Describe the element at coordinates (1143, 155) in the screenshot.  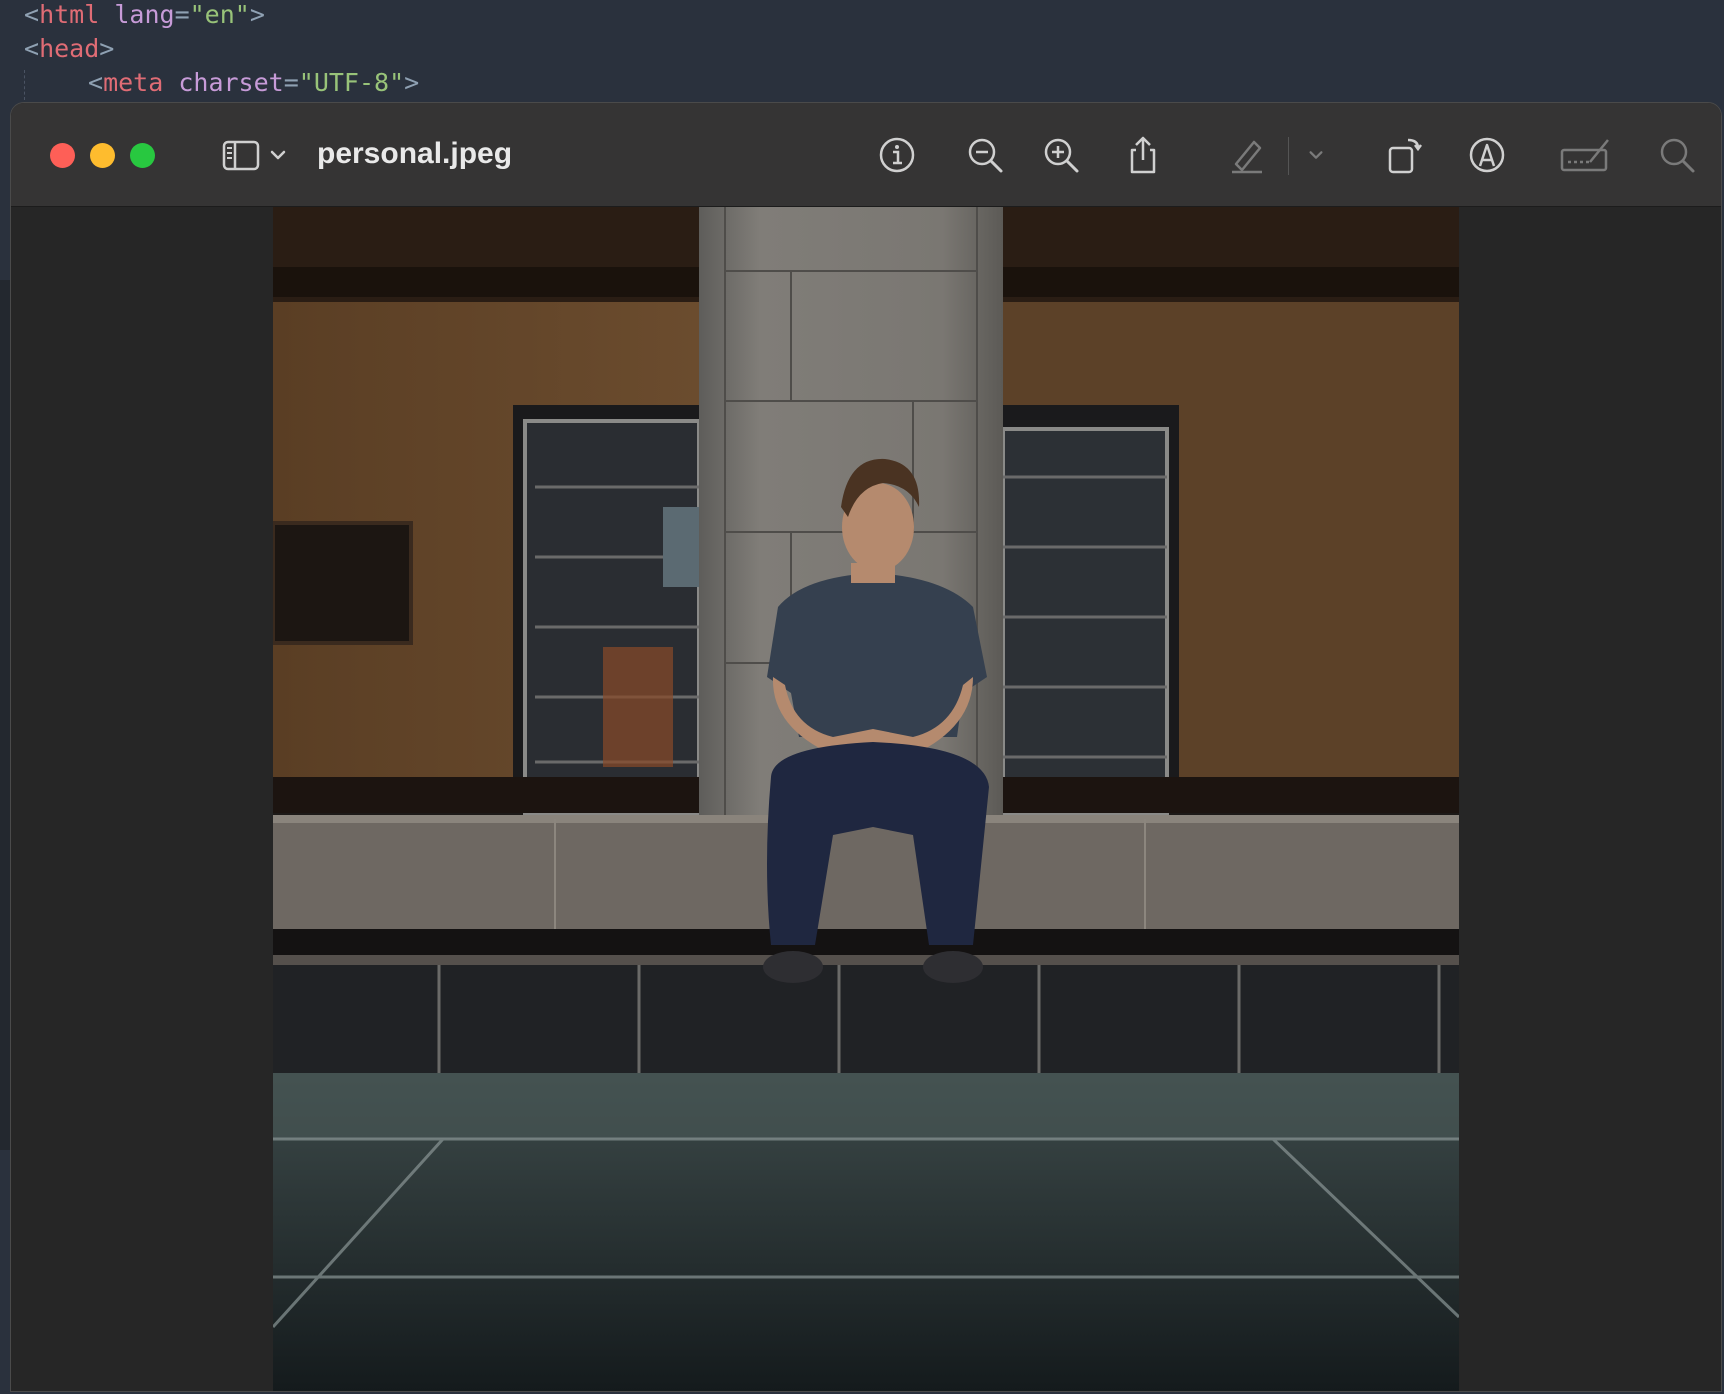
I see `share-icon` at that location.